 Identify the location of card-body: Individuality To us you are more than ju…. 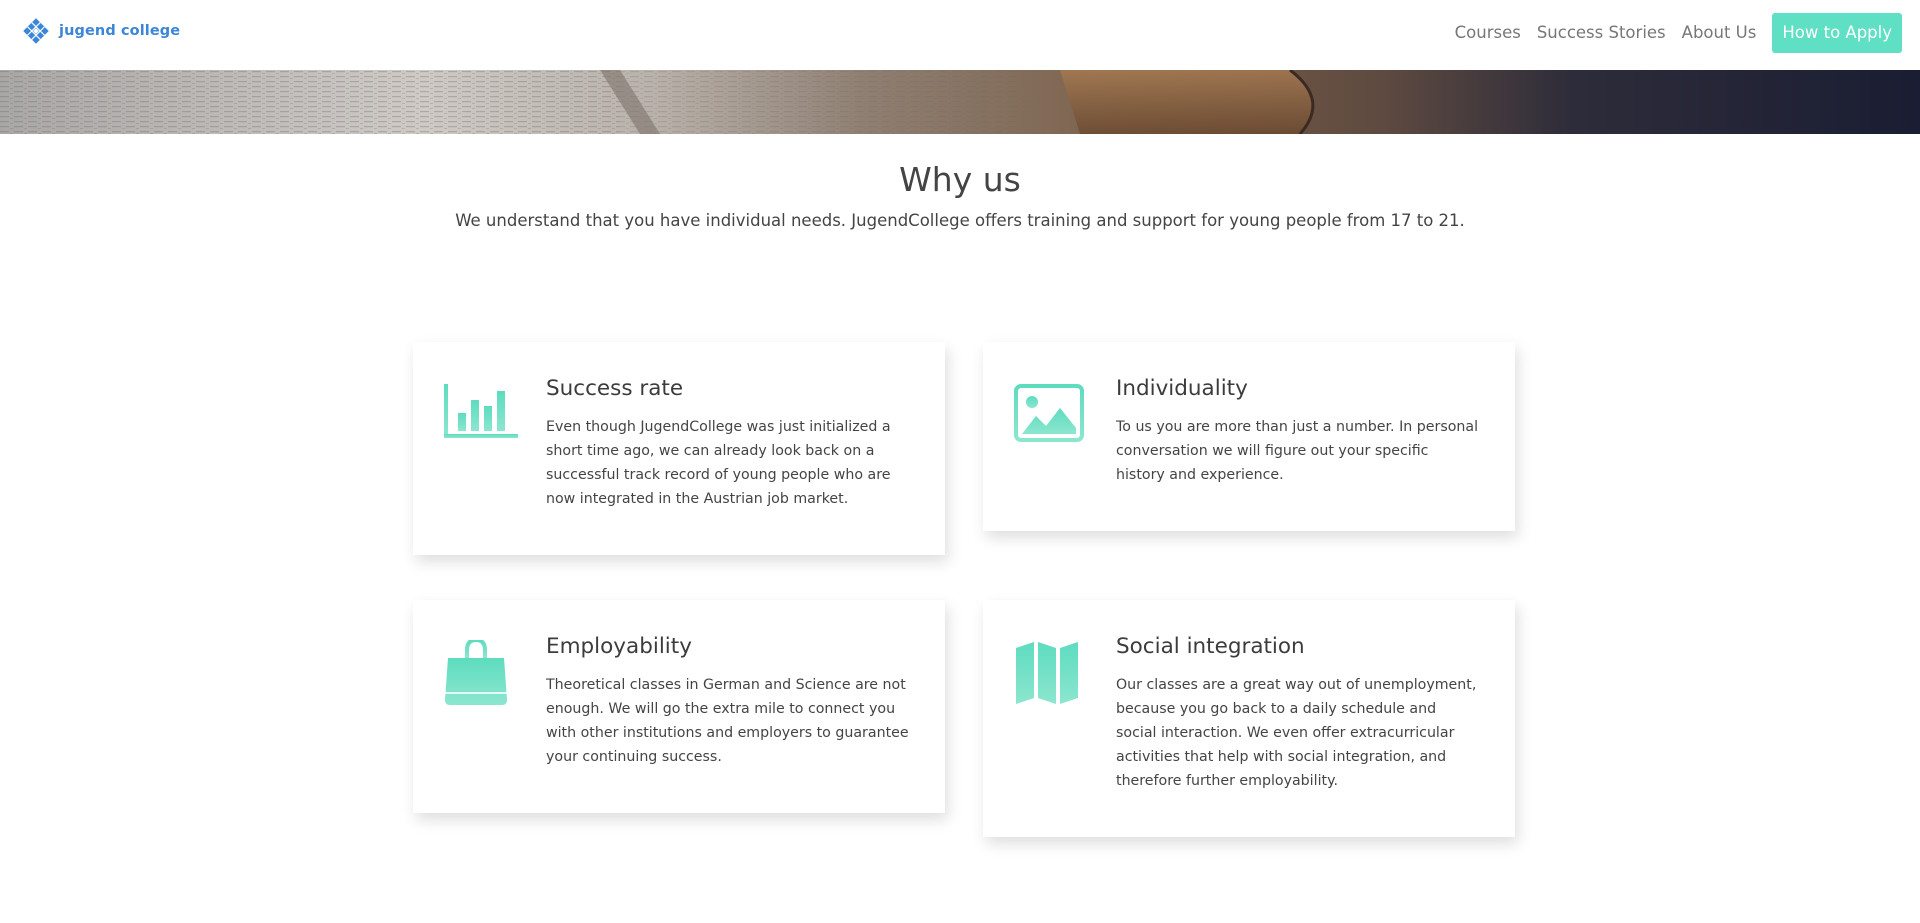
(1297, 431).